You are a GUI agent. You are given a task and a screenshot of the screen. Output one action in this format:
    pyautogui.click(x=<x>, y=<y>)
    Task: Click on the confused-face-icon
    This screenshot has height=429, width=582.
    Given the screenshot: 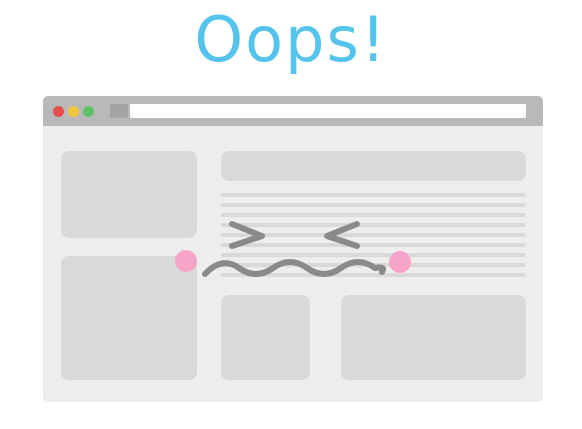 What is the action you would take?
    pyautogui.click(x=293, y=249)
    